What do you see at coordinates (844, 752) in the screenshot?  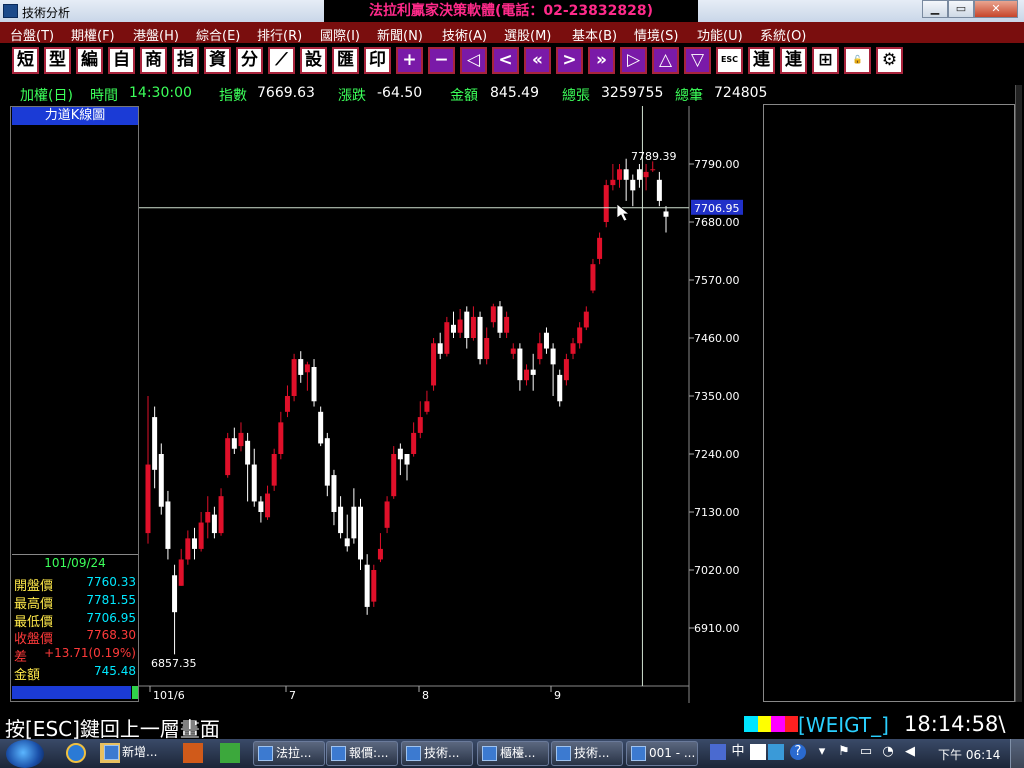 I see `flag-icon: ⚑` at bounding box center [844, 752].